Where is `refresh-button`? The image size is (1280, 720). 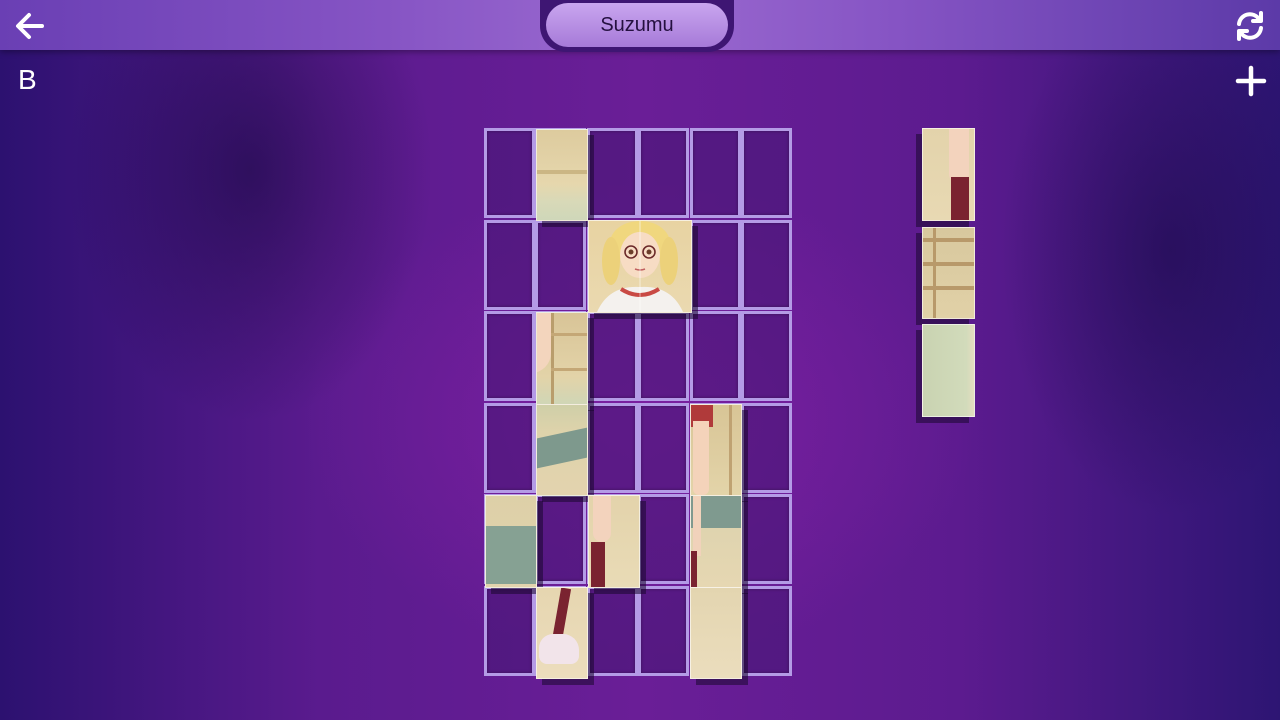
refresh-button is located at coordinates (1250, 26).